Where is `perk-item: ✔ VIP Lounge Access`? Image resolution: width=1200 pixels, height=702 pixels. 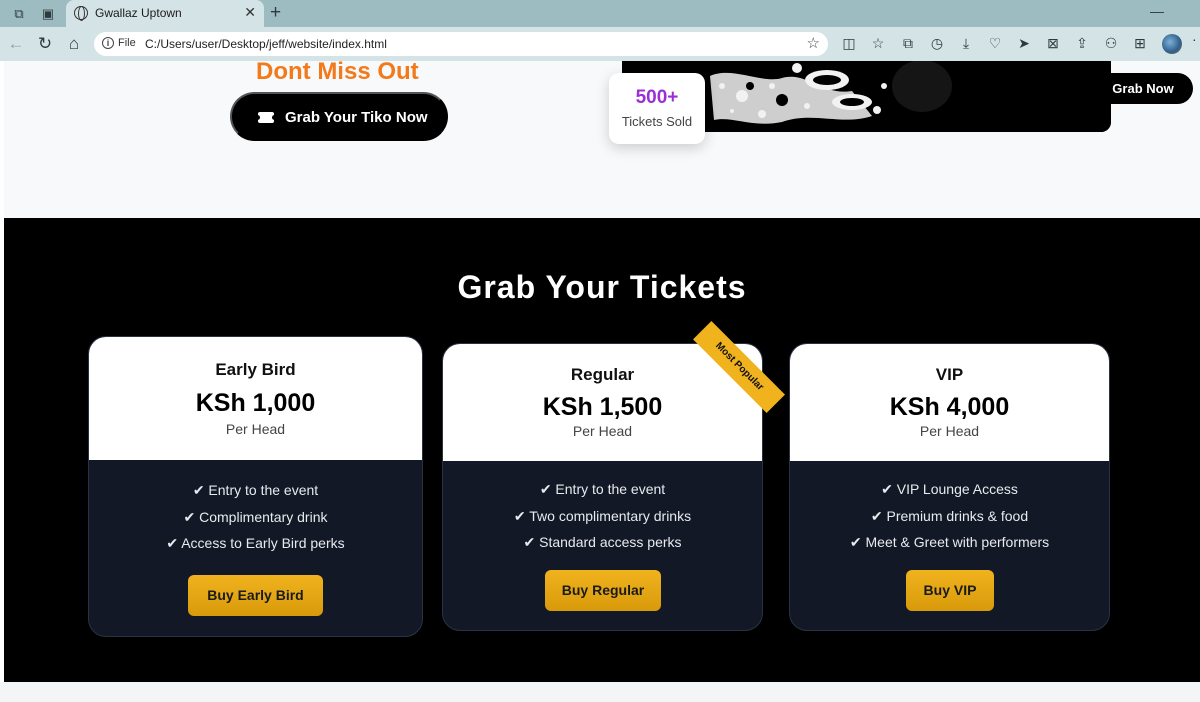 perk-item: ✔ VIP Lounge Access is located at coordinates (949, 489).